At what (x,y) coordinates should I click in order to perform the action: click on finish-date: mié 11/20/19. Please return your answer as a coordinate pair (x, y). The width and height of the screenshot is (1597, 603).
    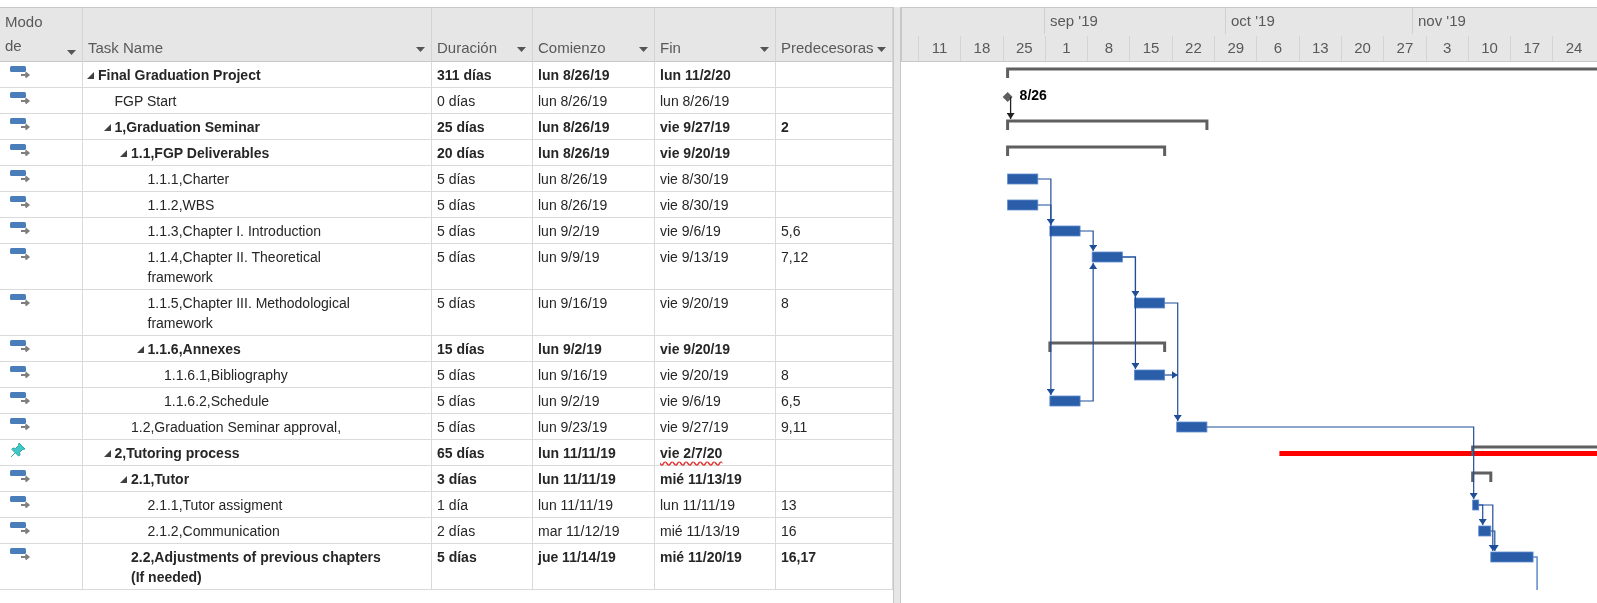
    Looking at the image, I should click on (701, 557).